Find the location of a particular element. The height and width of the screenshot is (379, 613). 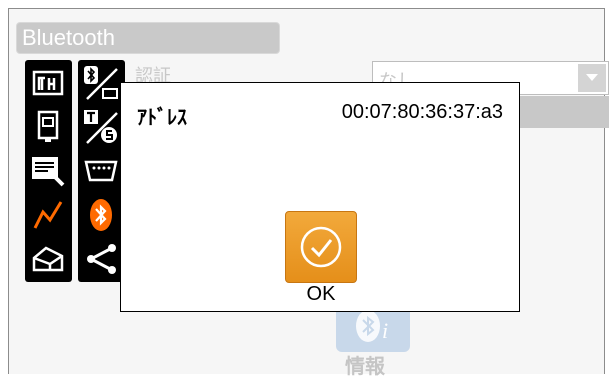

info-button-label: 情報 is located at coordinates (365, 366).